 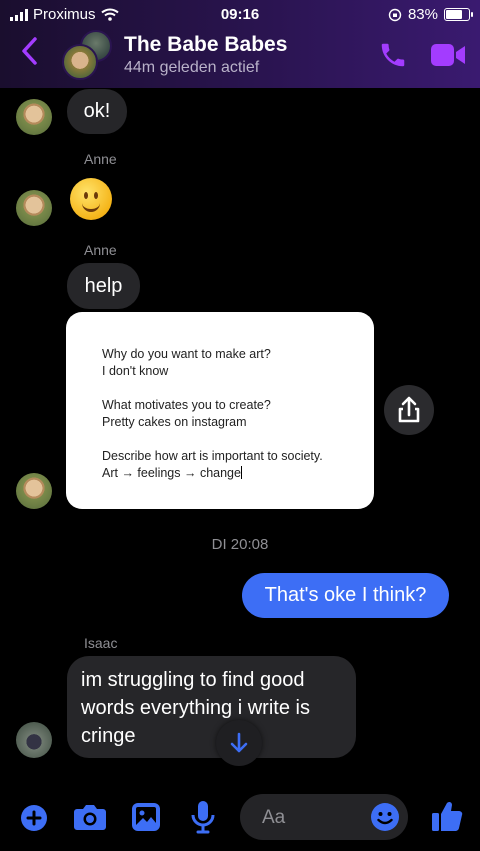 I want to click on battery-icon, so click(x=458, y=14).